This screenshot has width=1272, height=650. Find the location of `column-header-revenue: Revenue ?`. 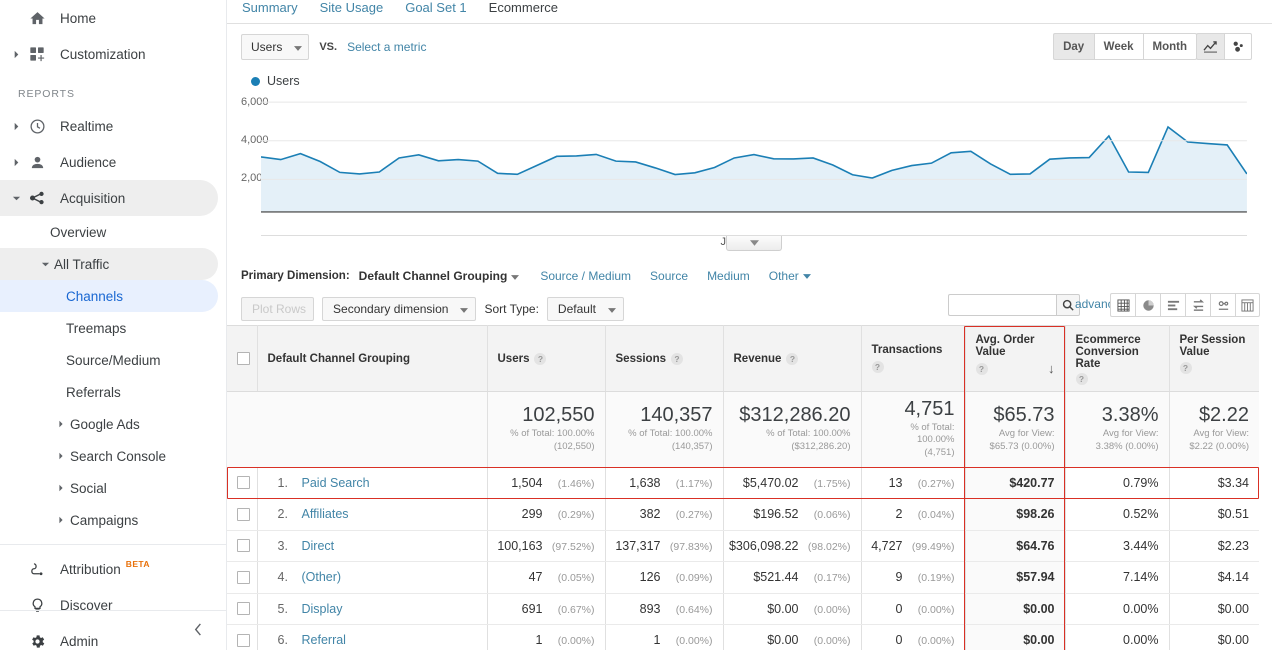

column-header-revenue: Revenue ? is located at coordinates (792, 358).